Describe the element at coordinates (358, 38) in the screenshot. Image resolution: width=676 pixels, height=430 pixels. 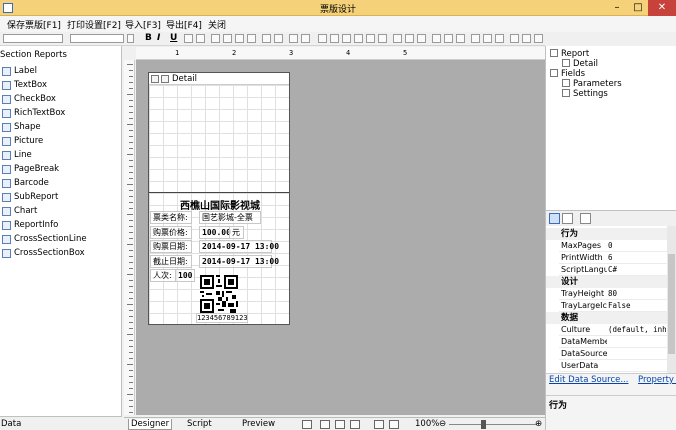
I see `align-tops-icon` at that location.